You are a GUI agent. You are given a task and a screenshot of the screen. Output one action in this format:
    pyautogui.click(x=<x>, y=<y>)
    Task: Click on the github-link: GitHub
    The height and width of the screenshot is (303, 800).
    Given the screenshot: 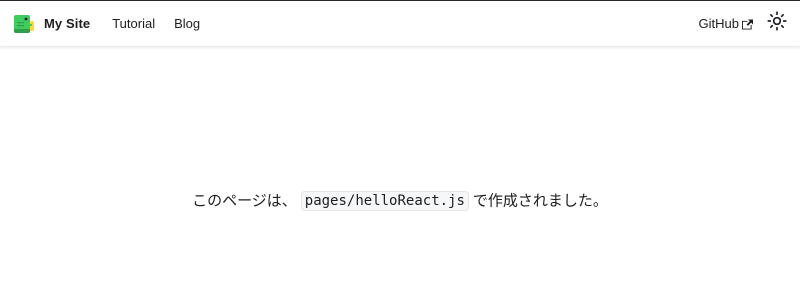 What is the action you would take?
    pyautogui.click(x=726, y=23)
    